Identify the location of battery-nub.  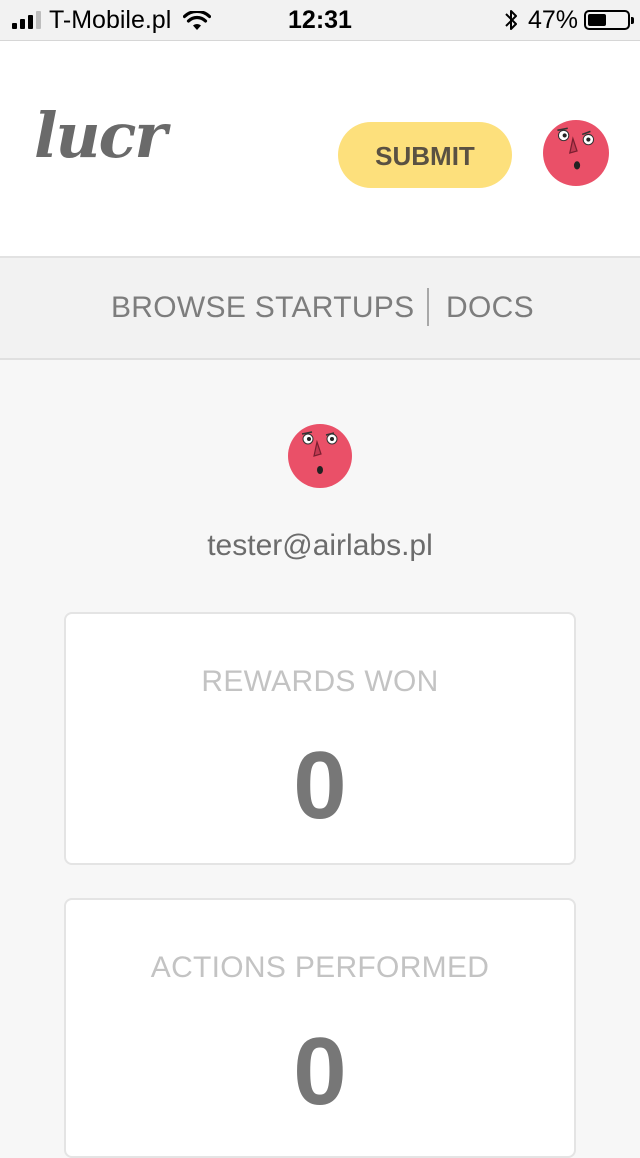
(632, 20).